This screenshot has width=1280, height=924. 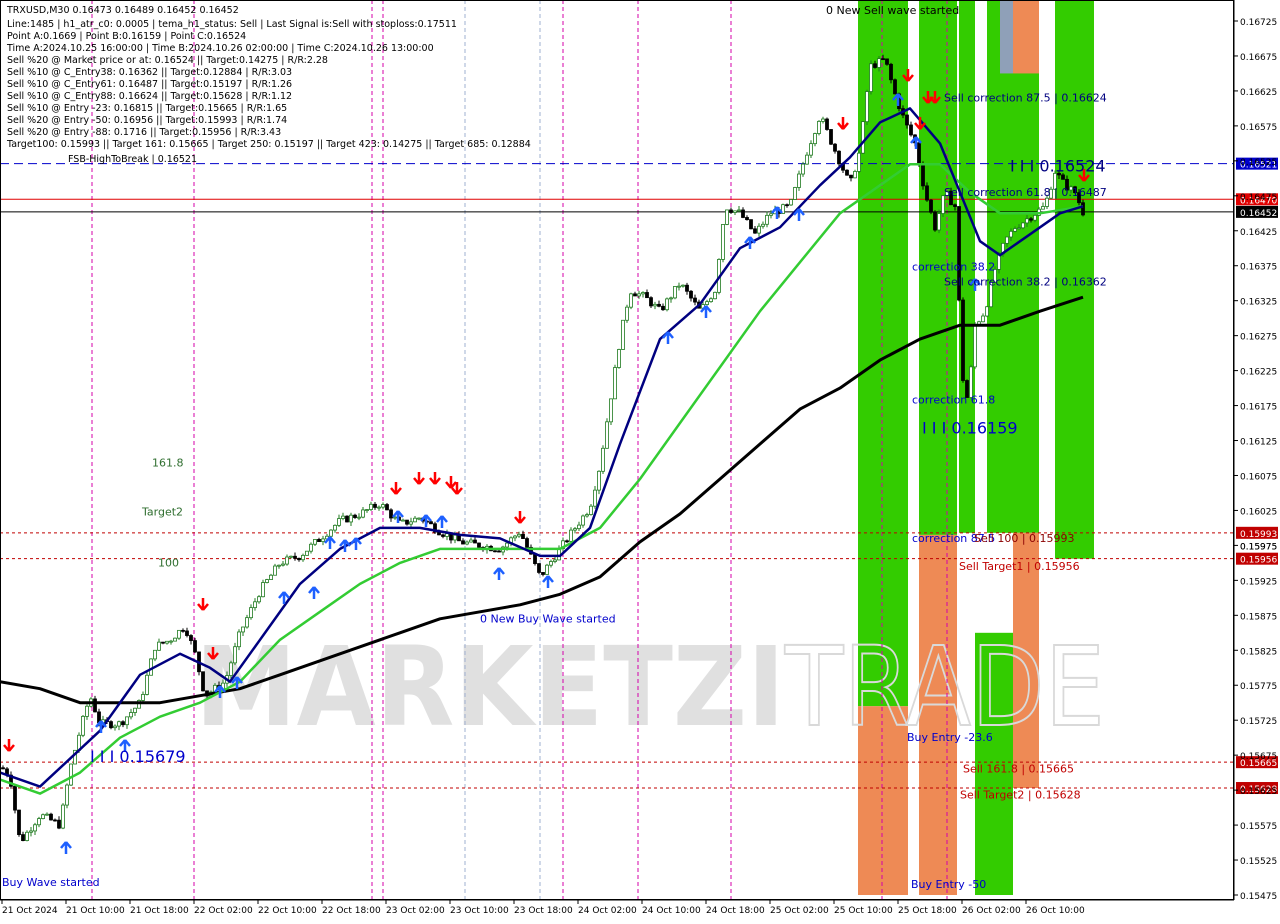 What do you see at coordinates (1258, 477) in the screenshot?
I see `y-tick-label: 0.16075` at bounding box center [1258, 477].